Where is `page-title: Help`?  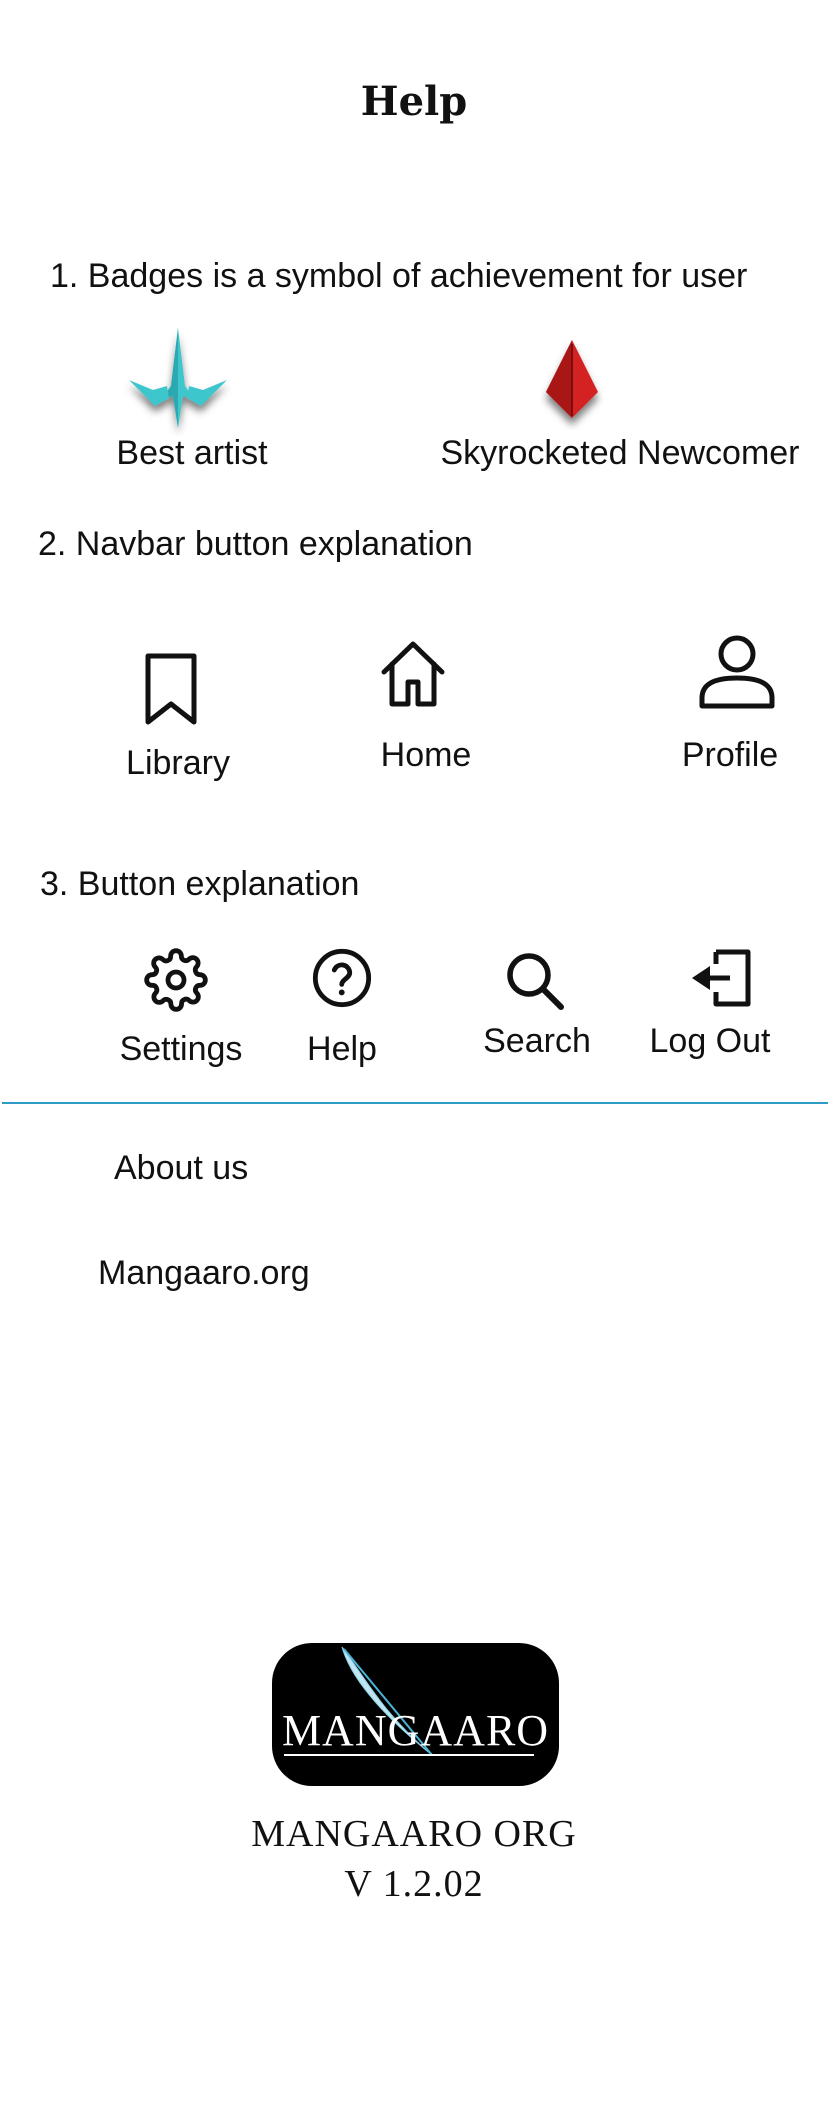 page-title: Help is located at coordinates (414, 101).